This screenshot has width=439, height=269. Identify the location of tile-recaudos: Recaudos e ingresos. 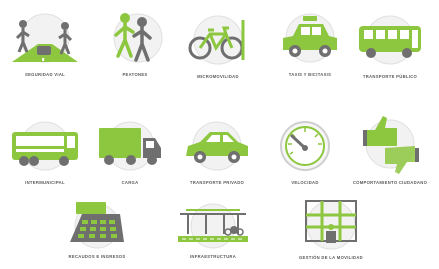
(97, 230).